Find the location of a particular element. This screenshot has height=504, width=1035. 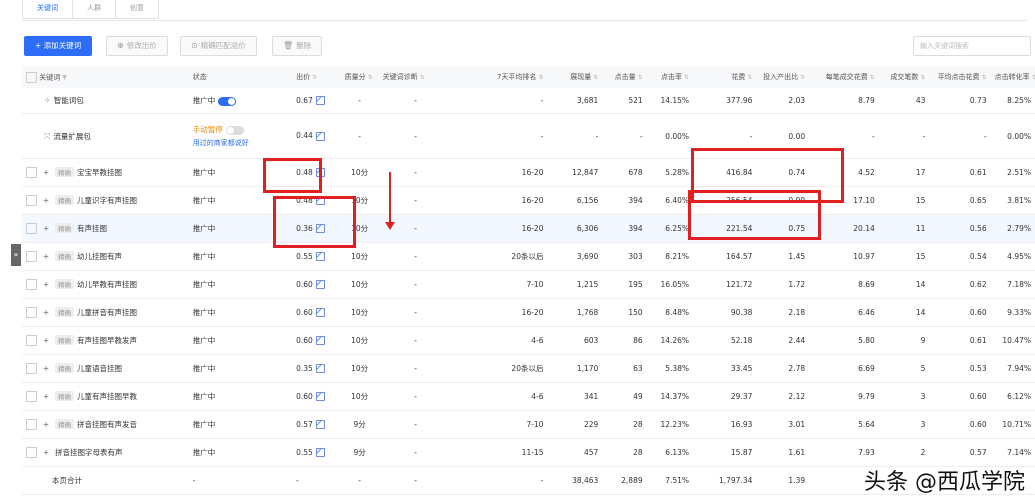

col-cost-per-order: 每笔成交花费 ⇅ is located at coordinates (844, 77).